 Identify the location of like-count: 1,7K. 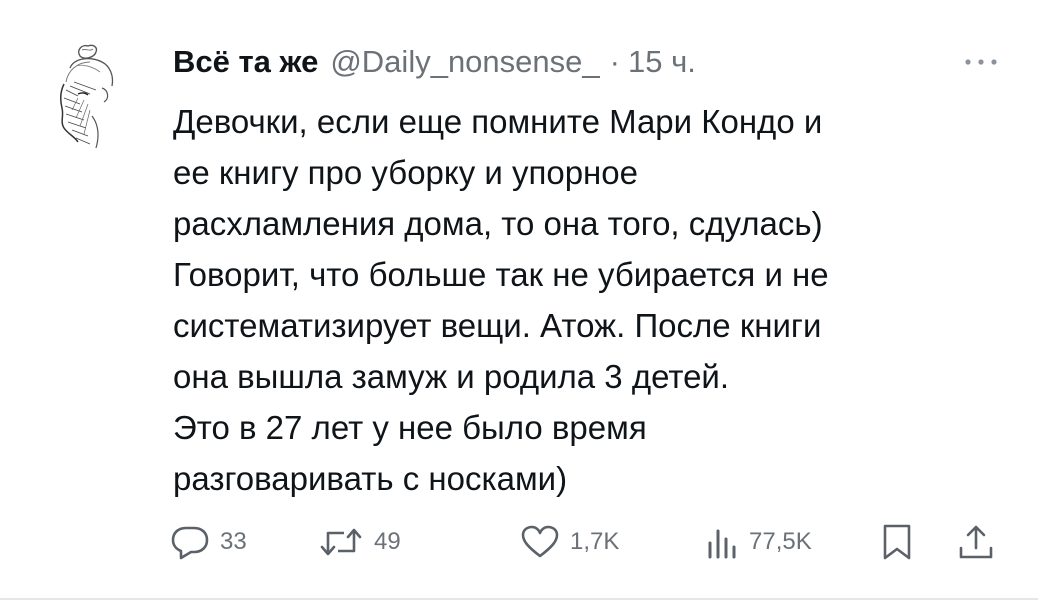
(595, 541).